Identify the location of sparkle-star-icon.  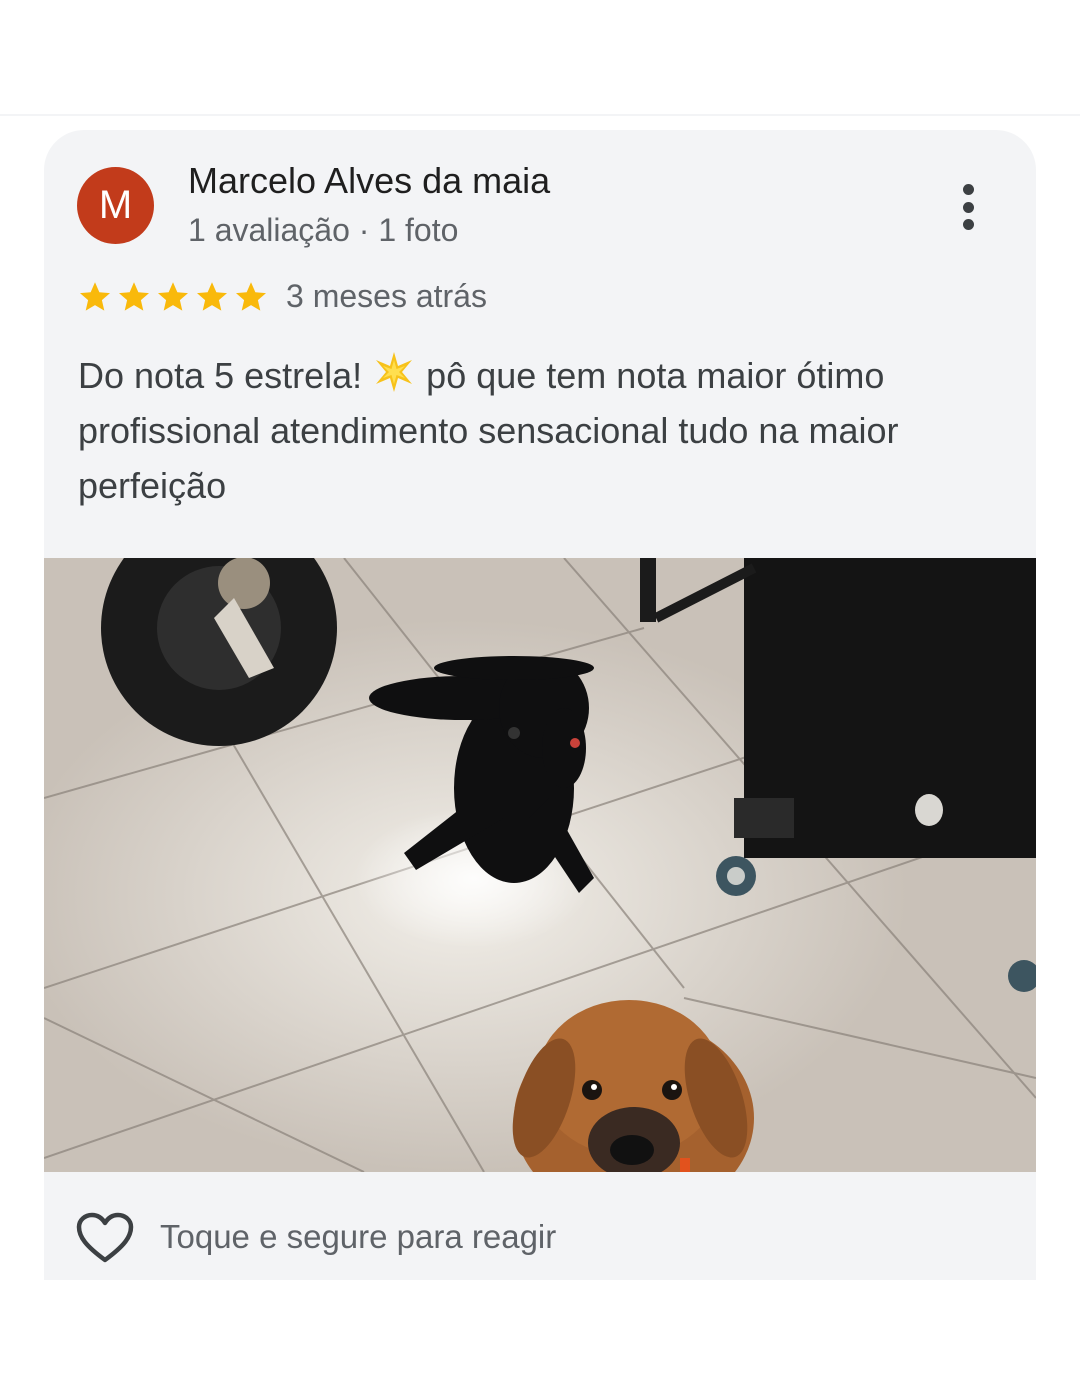
(394, 372).